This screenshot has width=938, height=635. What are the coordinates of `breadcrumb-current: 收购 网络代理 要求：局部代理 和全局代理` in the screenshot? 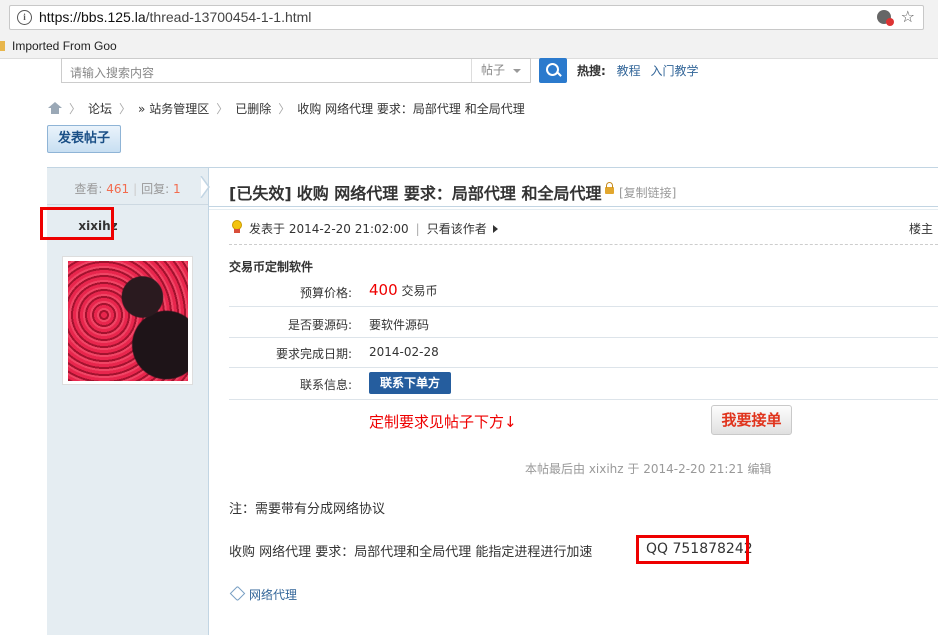 It's located at (411, 109).